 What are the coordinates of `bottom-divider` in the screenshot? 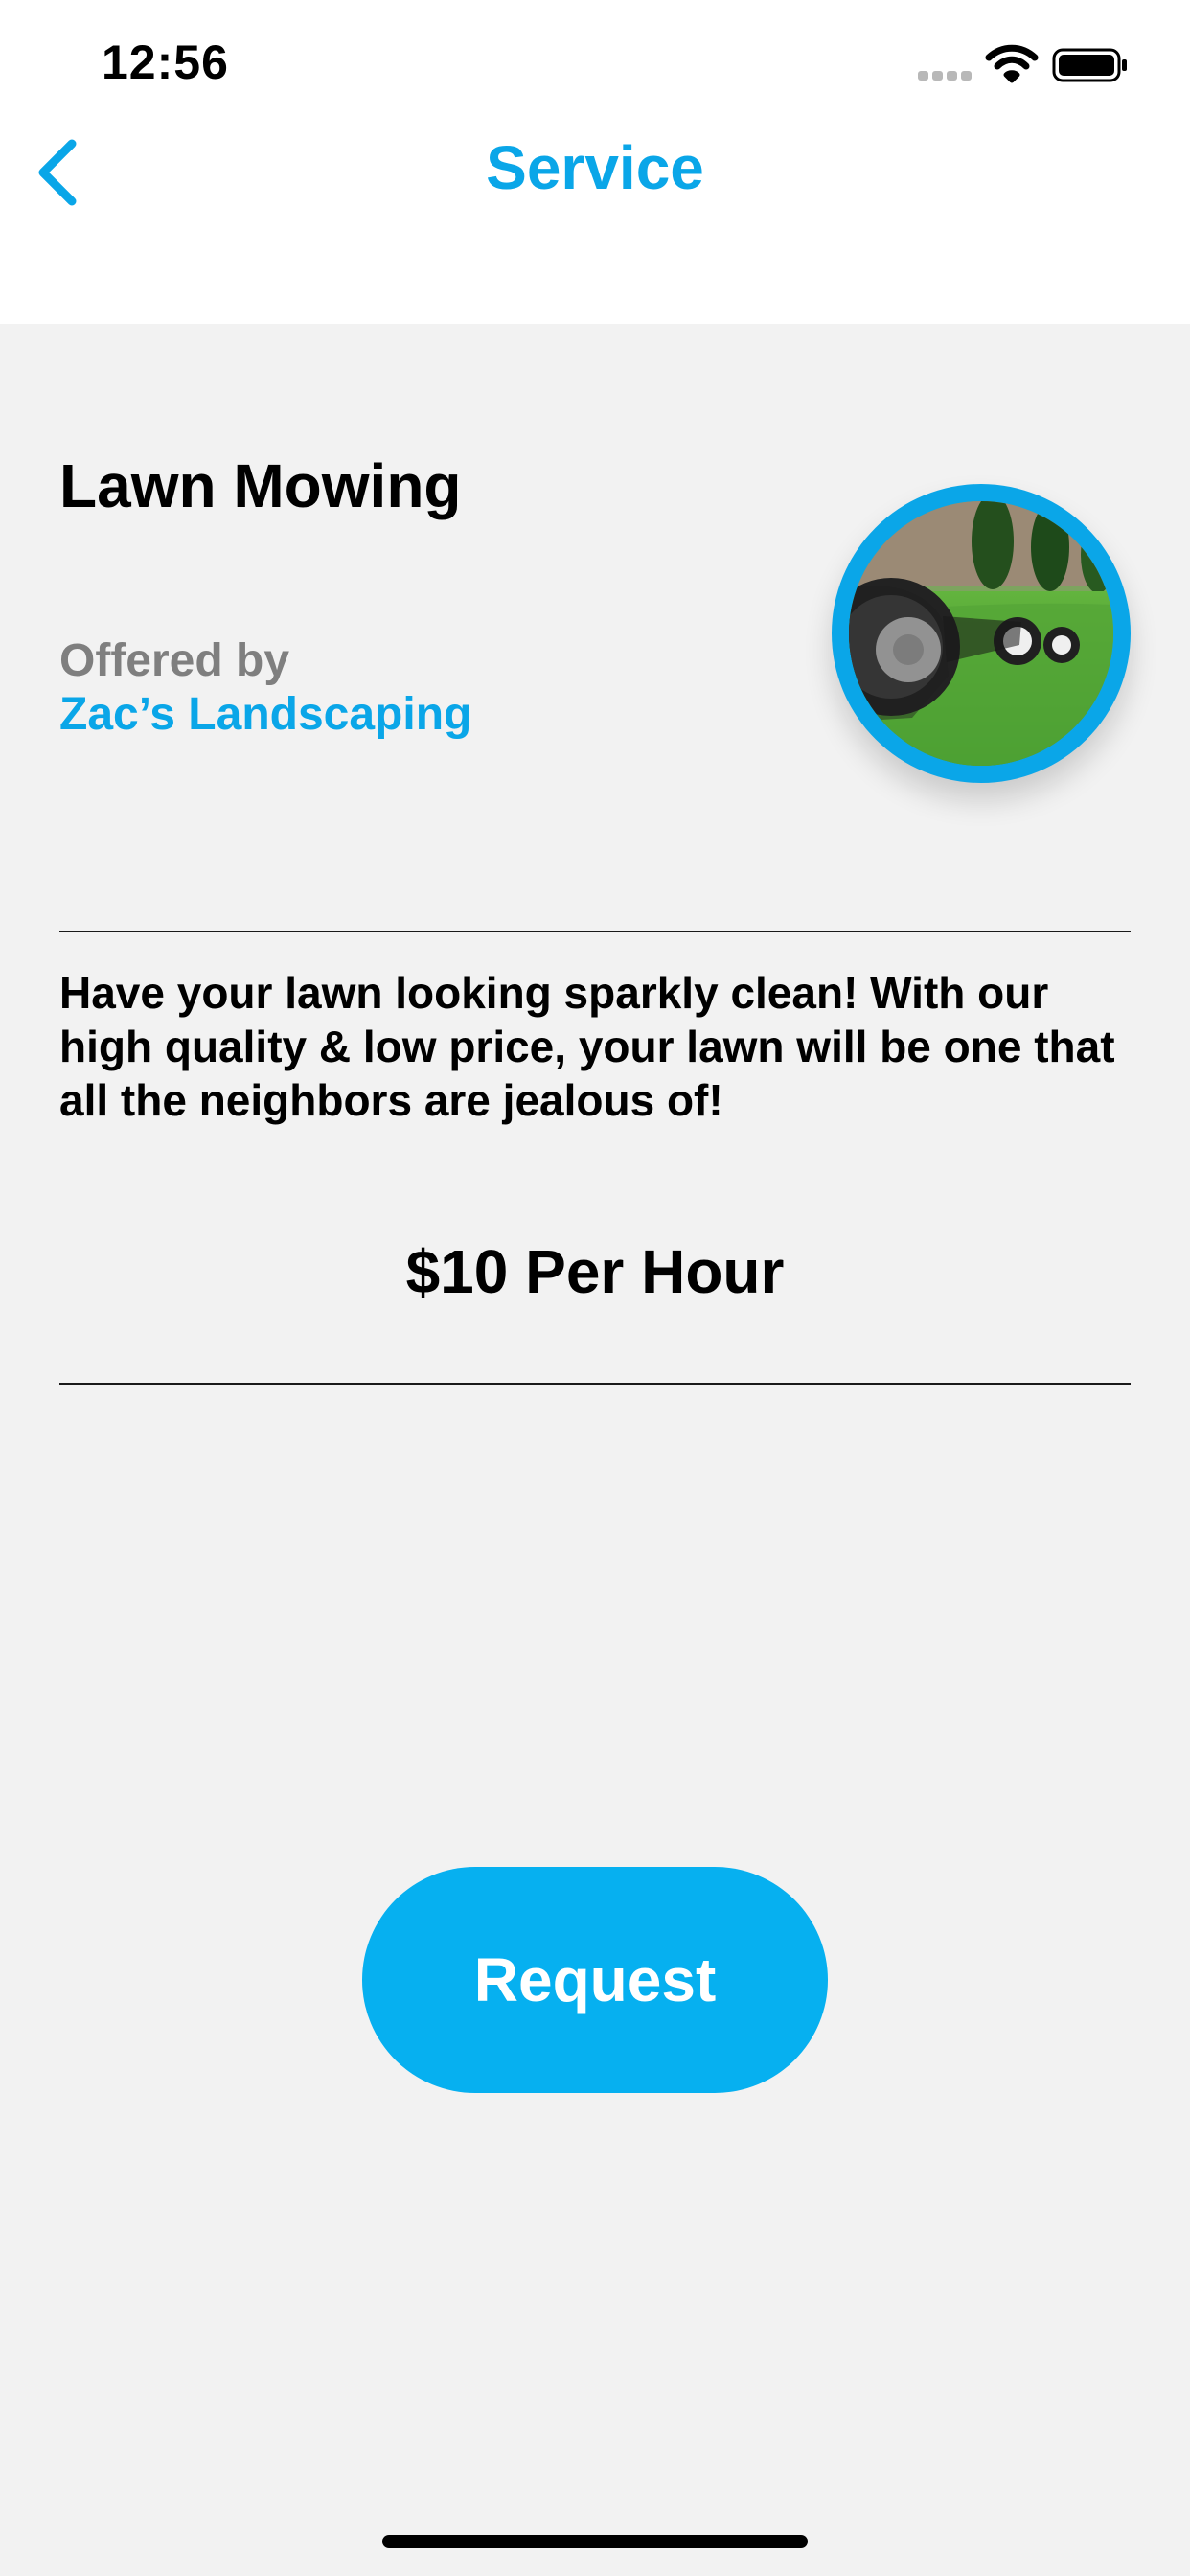 It's located at (595, 1384).